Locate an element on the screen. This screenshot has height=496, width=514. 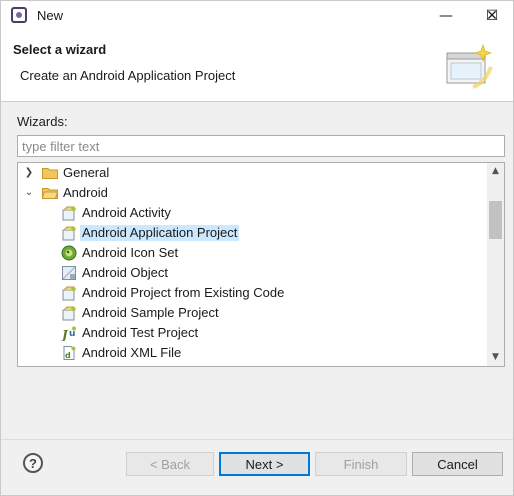
tree-vertical-scrollbar: ▲ ▼ is located at coordinates (495, 264).